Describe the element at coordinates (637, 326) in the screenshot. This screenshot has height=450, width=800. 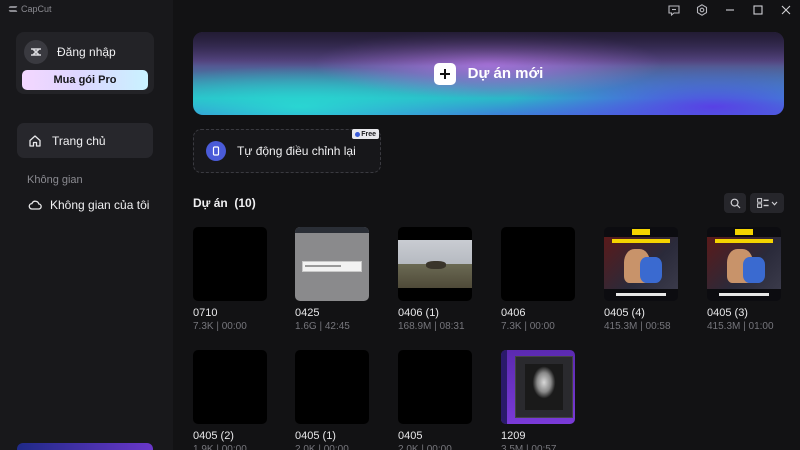
I see `project-meta: 415.3M | 00:58` at that location.